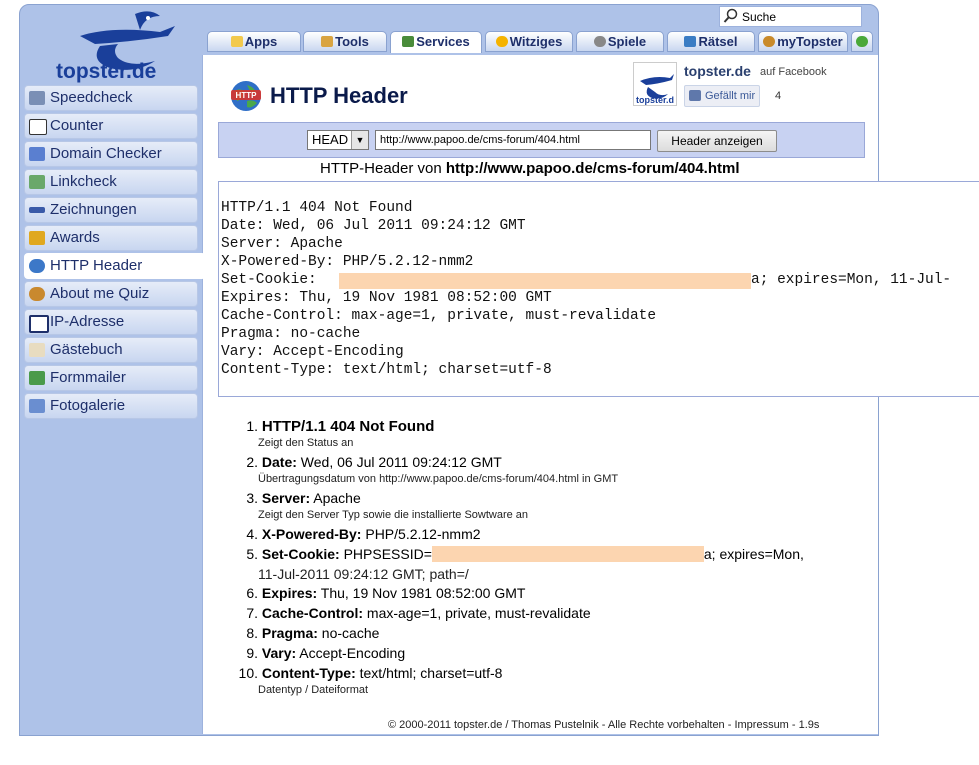  I want to click on header-name: X-Powered-By:, so click(311, 534).